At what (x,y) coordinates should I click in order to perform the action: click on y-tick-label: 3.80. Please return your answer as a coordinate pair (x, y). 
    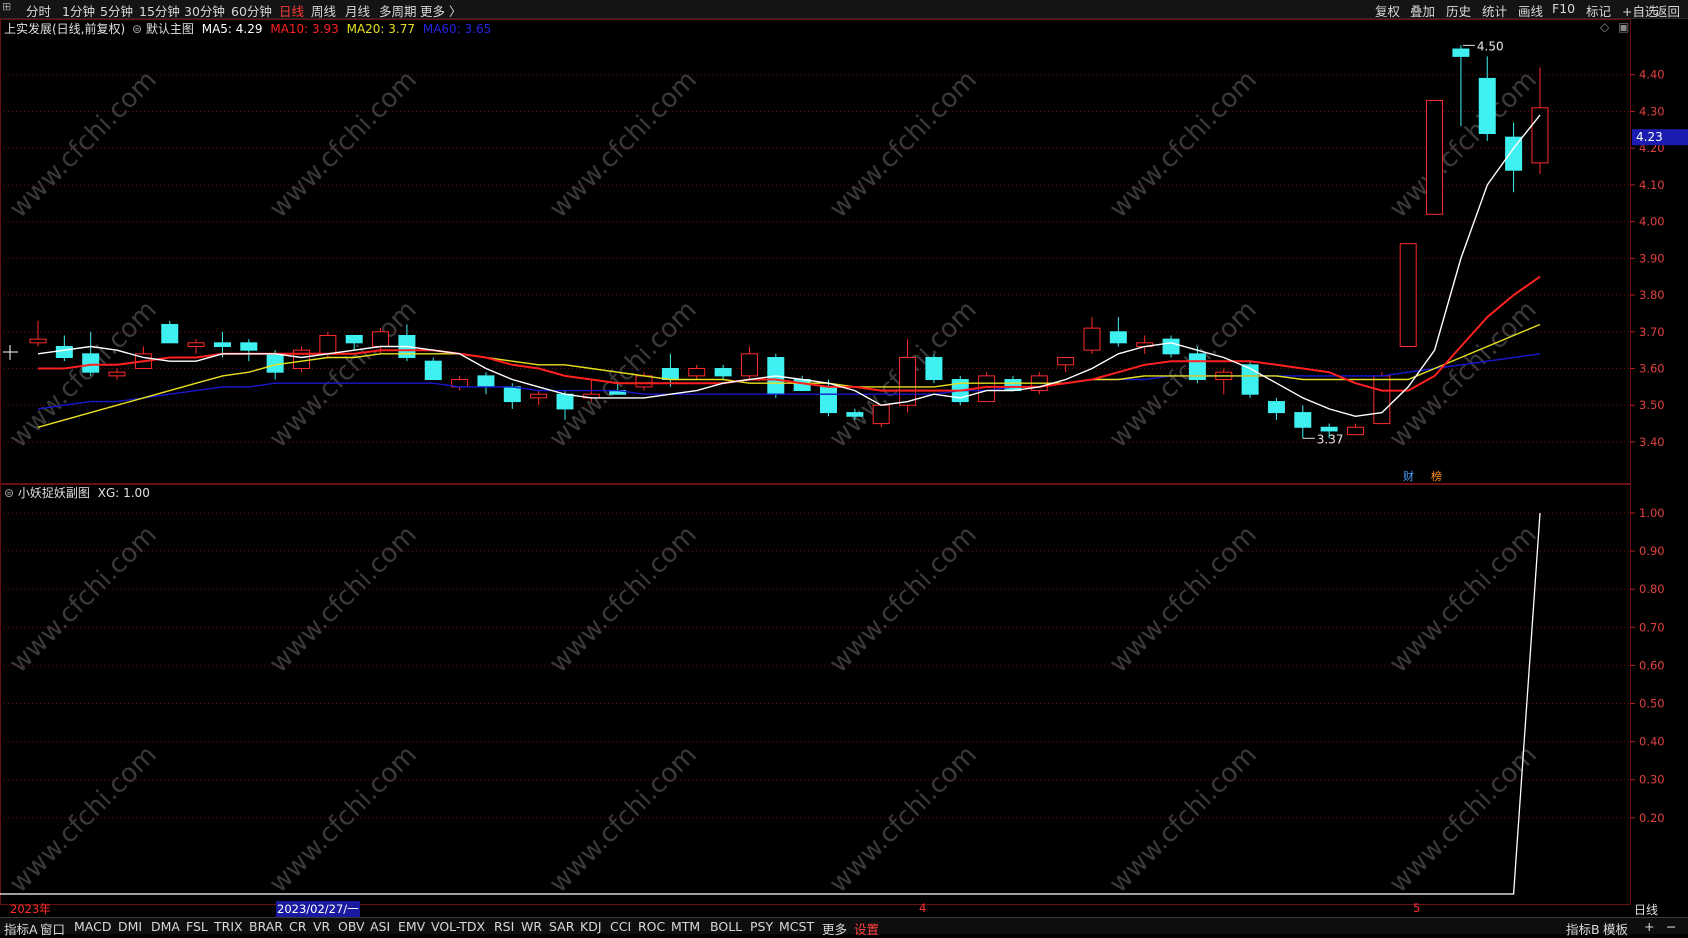
    Looking at the image, I should click on (1652, 295).